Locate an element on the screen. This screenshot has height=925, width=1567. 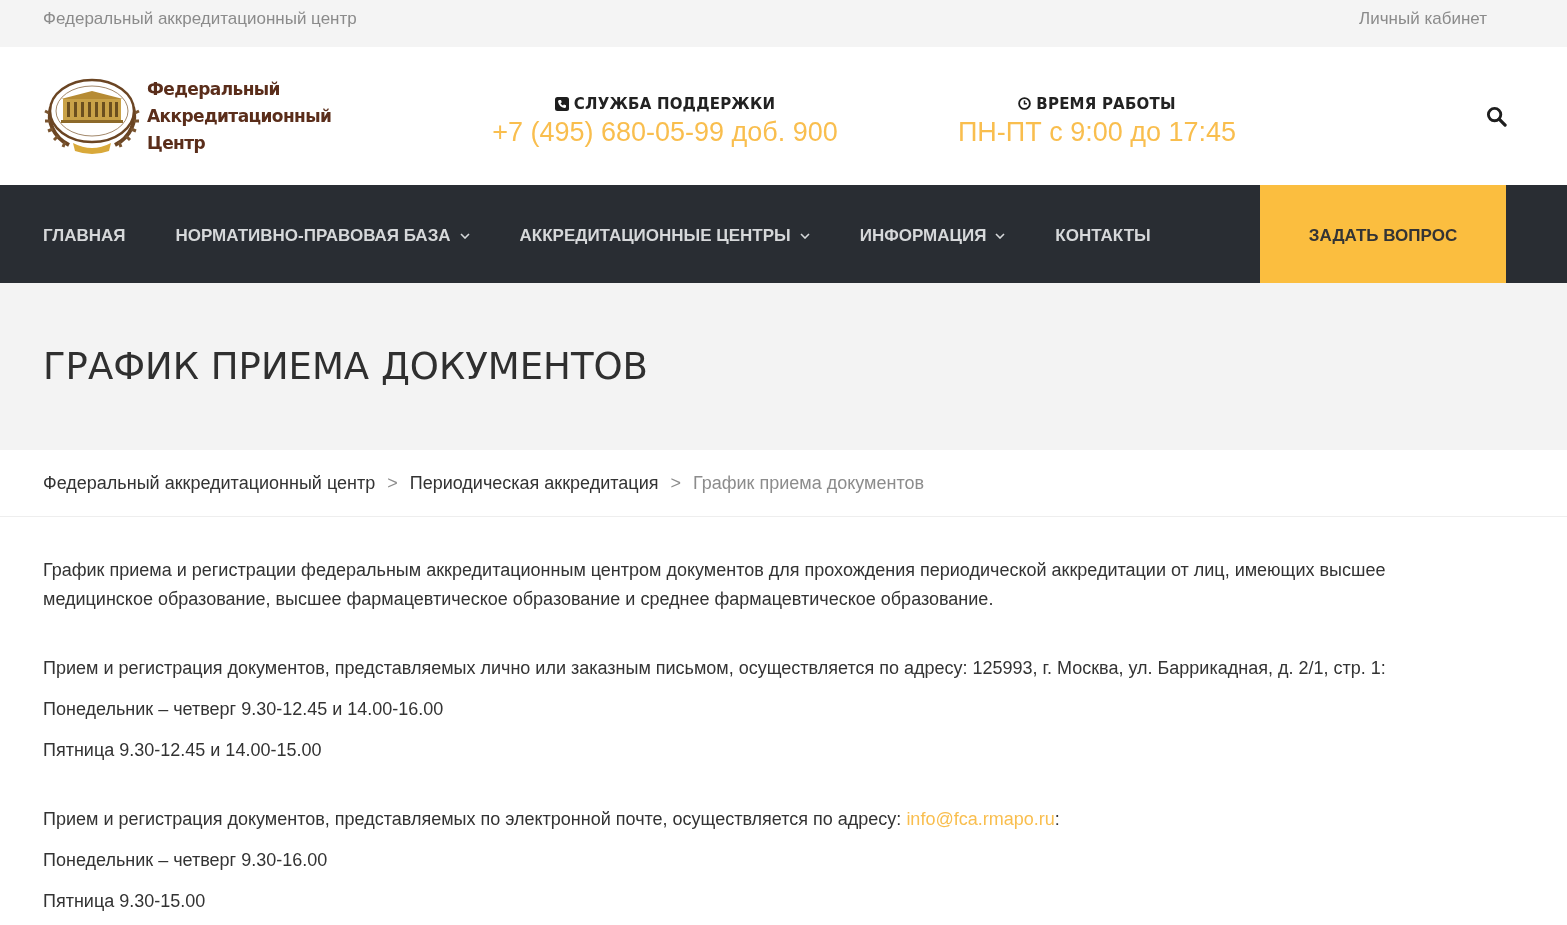
hours-label: ВРЕМЯ РАБОТЫ is located at coordinates (1106, 103).